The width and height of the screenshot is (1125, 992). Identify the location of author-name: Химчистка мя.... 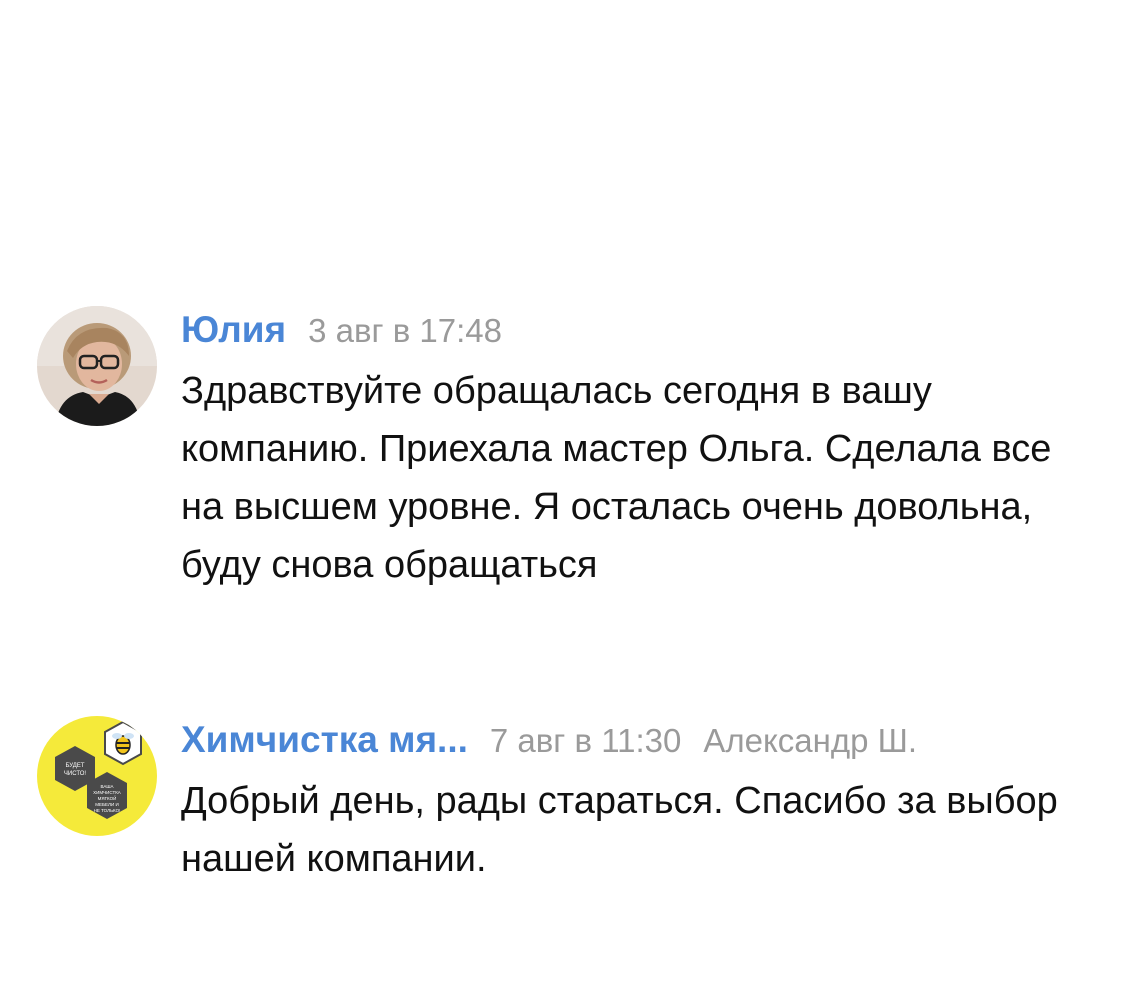
(324, 739).